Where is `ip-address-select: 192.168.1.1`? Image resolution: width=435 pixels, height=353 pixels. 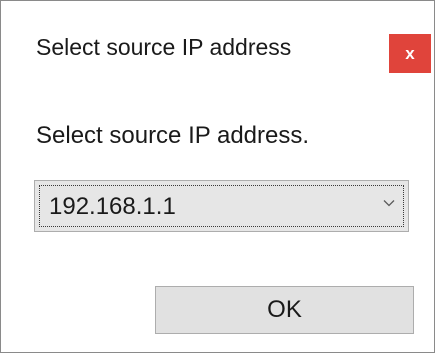
ip-address-select: 192.168.1.1 is located at coordinates (221, 206).